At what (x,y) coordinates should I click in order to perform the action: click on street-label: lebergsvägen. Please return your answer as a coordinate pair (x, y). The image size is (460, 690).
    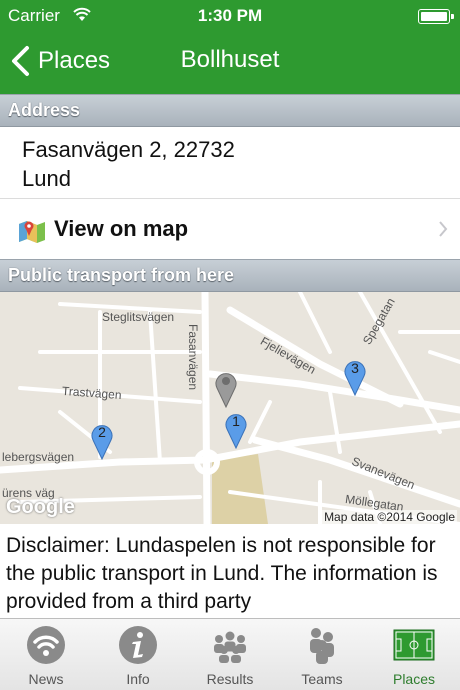
    Looking at the image, I should click on (38, 457).